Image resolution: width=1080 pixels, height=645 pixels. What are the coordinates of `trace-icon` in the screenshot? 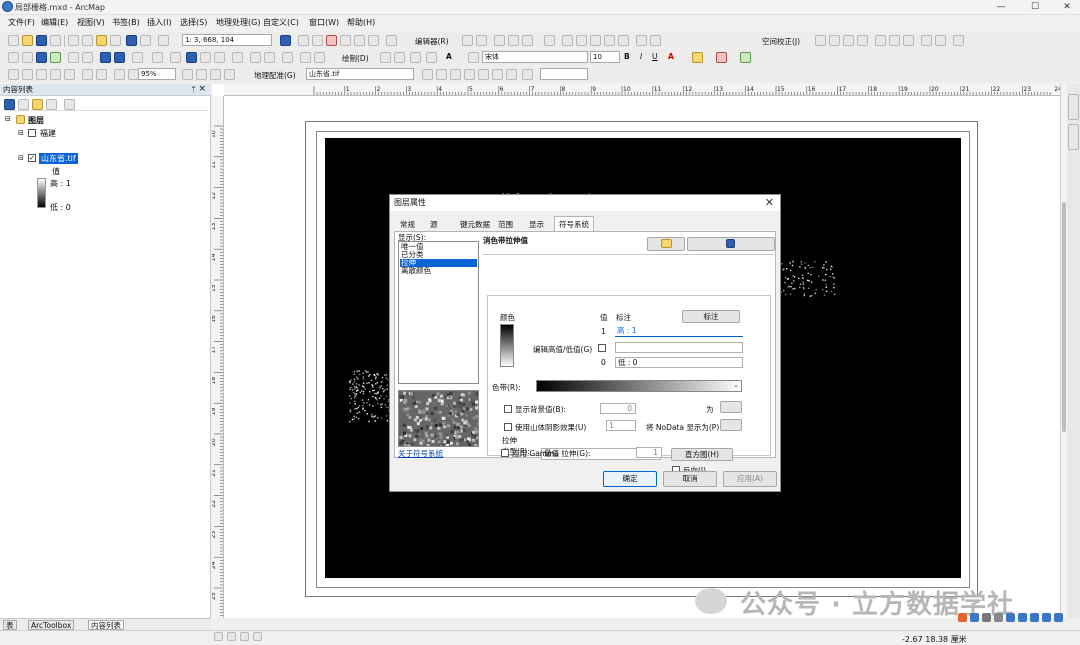 It's located at (513, 40).